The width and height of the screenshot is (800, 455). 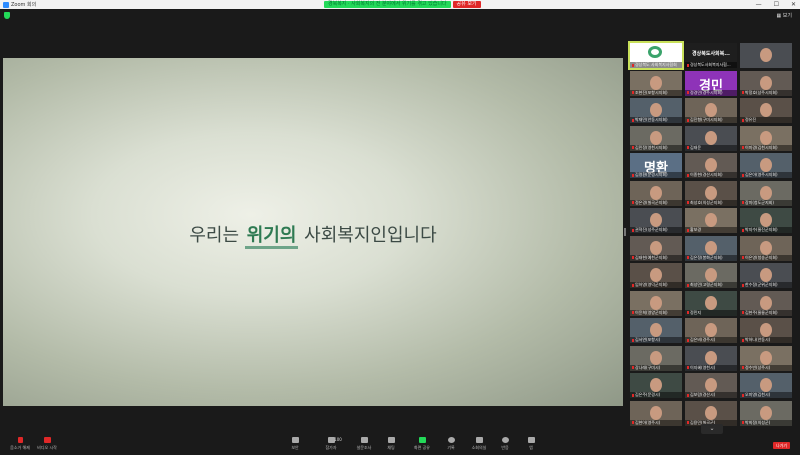 I want to click on participant-tile: 정수빈(상주시), so click(x=766, y=358).